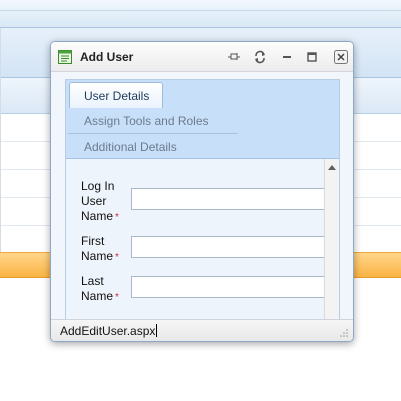 This screenshot has width=401, height=401. What do you see at coordinates (130, 147) in the screenshot?
I see `tab-label: Additional Details` at bounding box center [130, 147].